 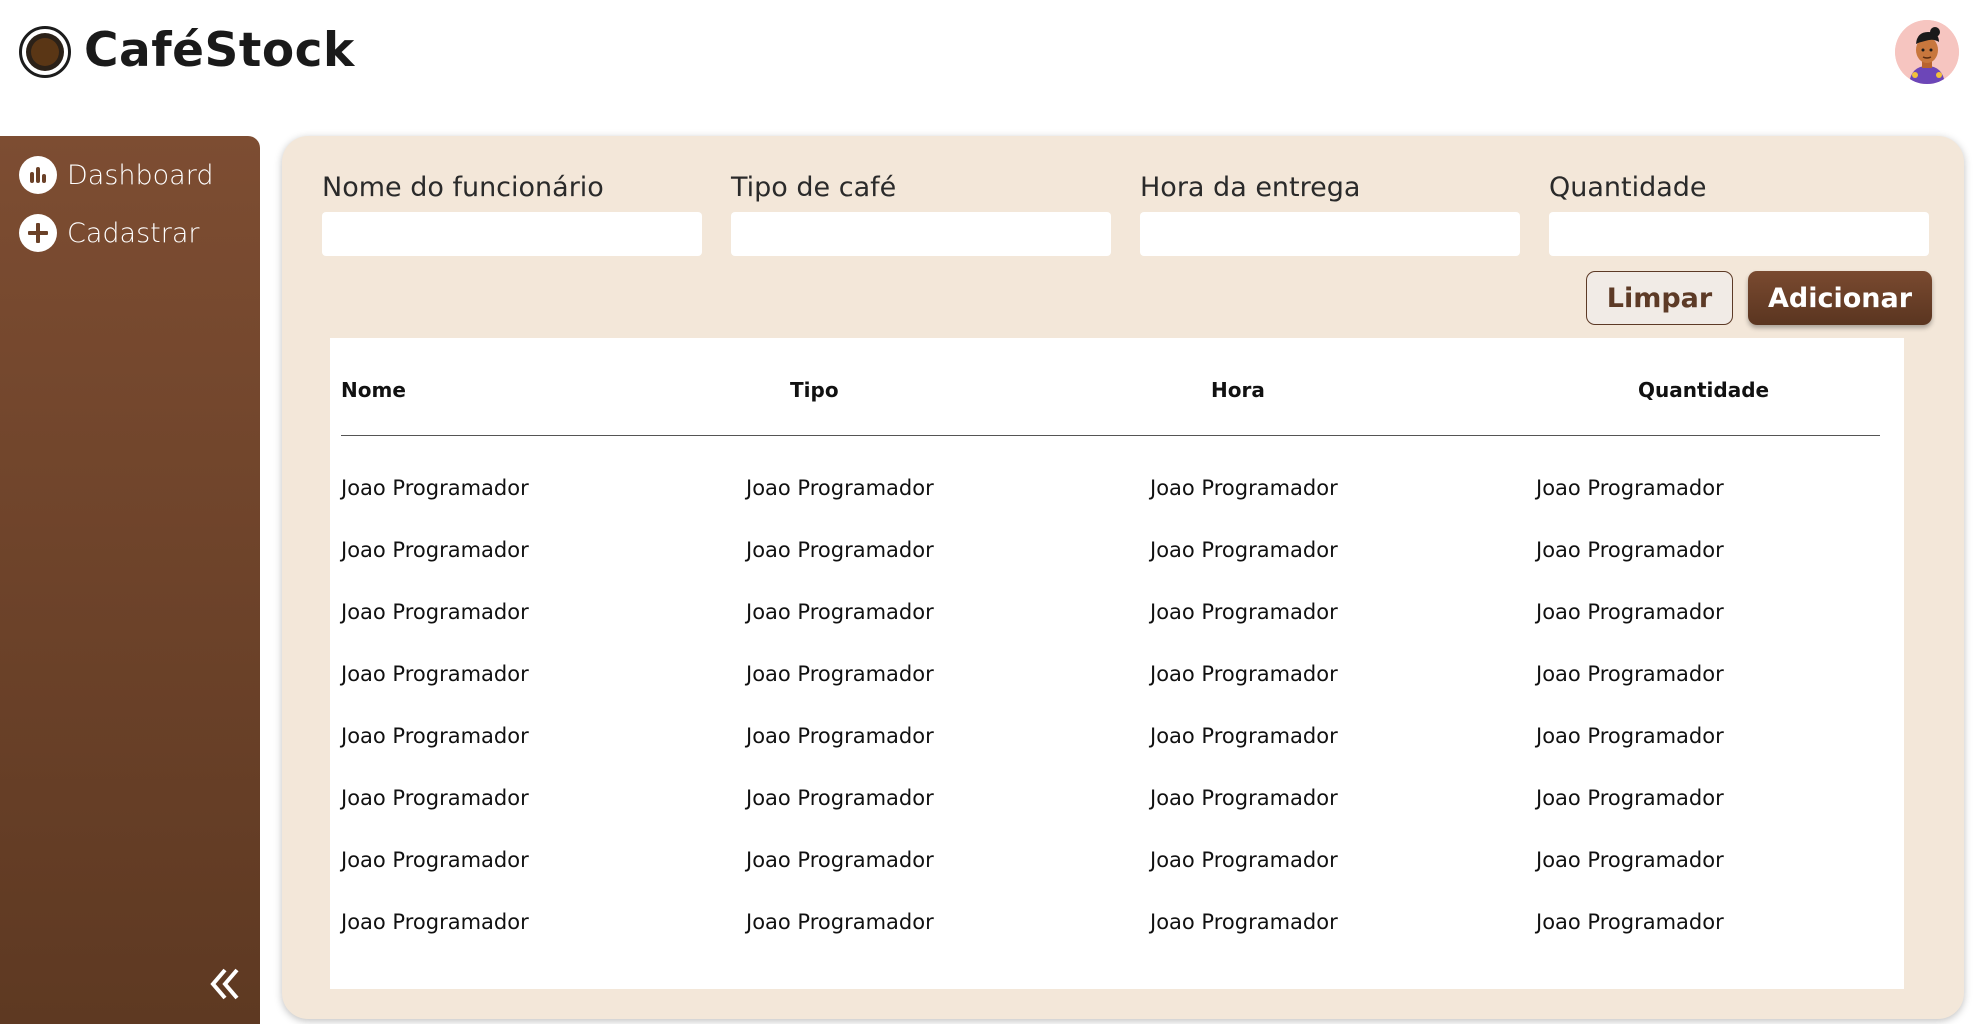 I want to click on sidebar-item-dashboard: Dashboard, so click(x=134, y=175).